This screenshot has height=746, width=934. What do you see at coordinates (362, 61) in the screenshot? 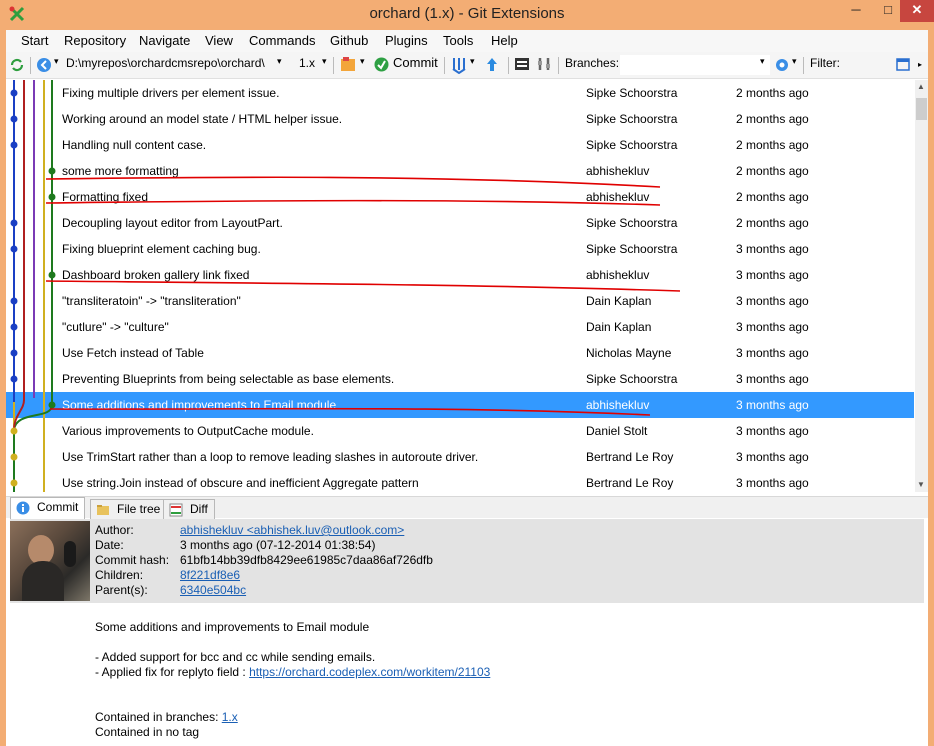
I see `stash-dropdown-icon: ▾` at bounding box center [362, 61].